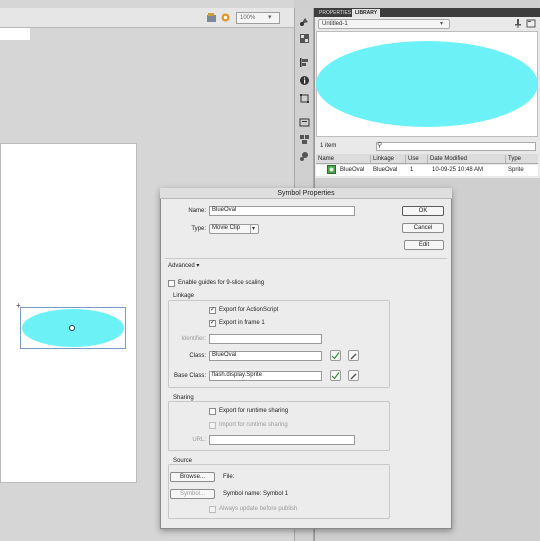  Describe the element at coordinates (521, 159) in the screenshot. I see `column-type: Type` at that location.